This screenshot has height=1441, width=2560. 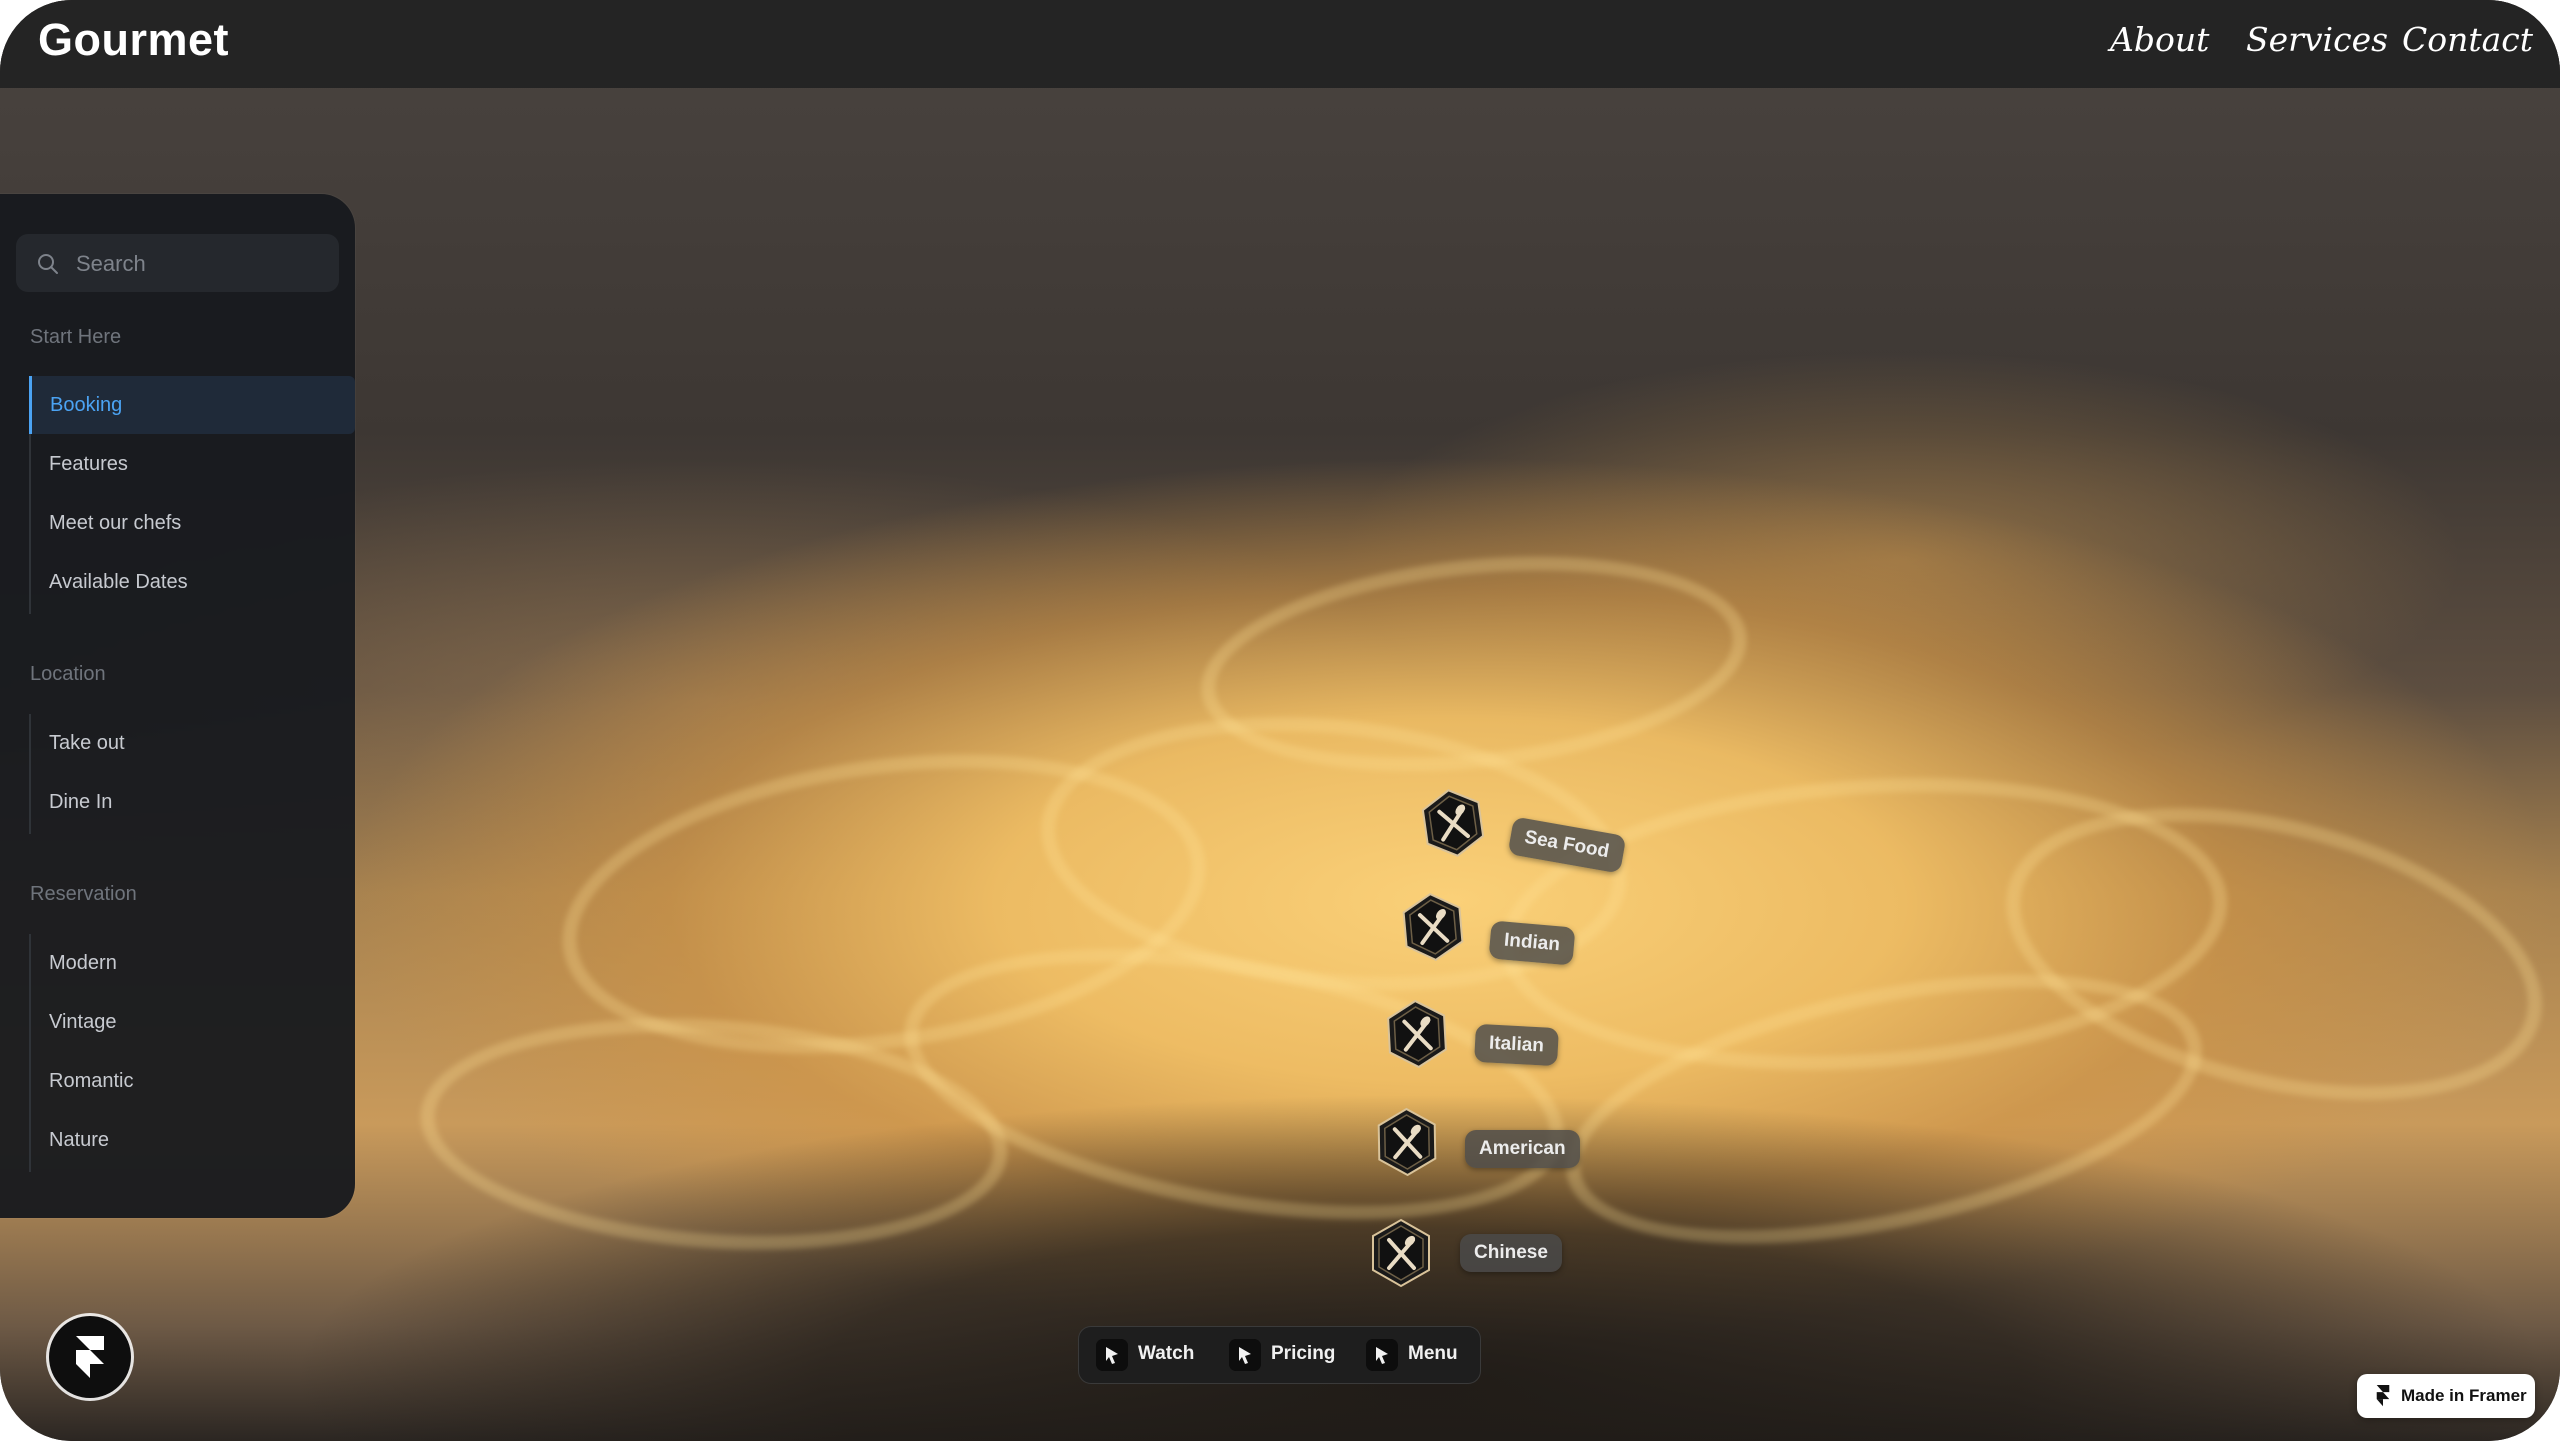 I want to click on pricing-button: Pricing, so click(x=1284, y=1355).